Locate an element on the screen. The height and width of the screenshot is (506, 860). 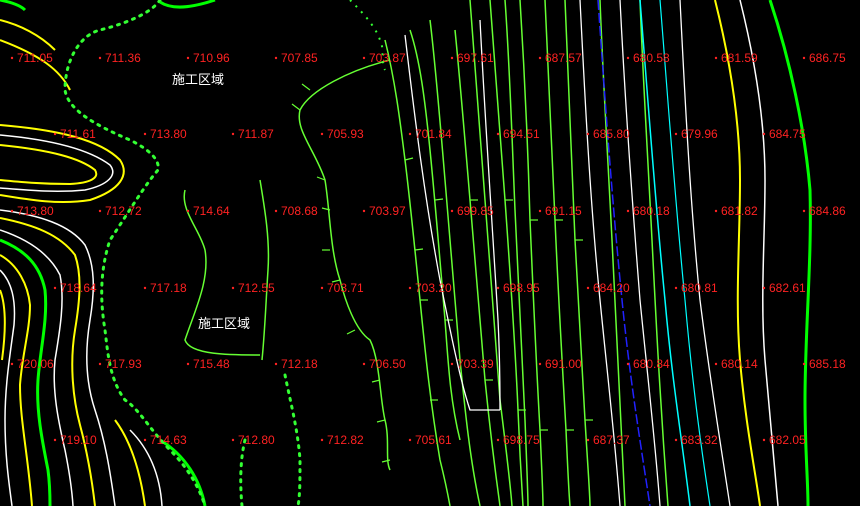
elevation-point: 701.84 is located at coordinates (430, 134).